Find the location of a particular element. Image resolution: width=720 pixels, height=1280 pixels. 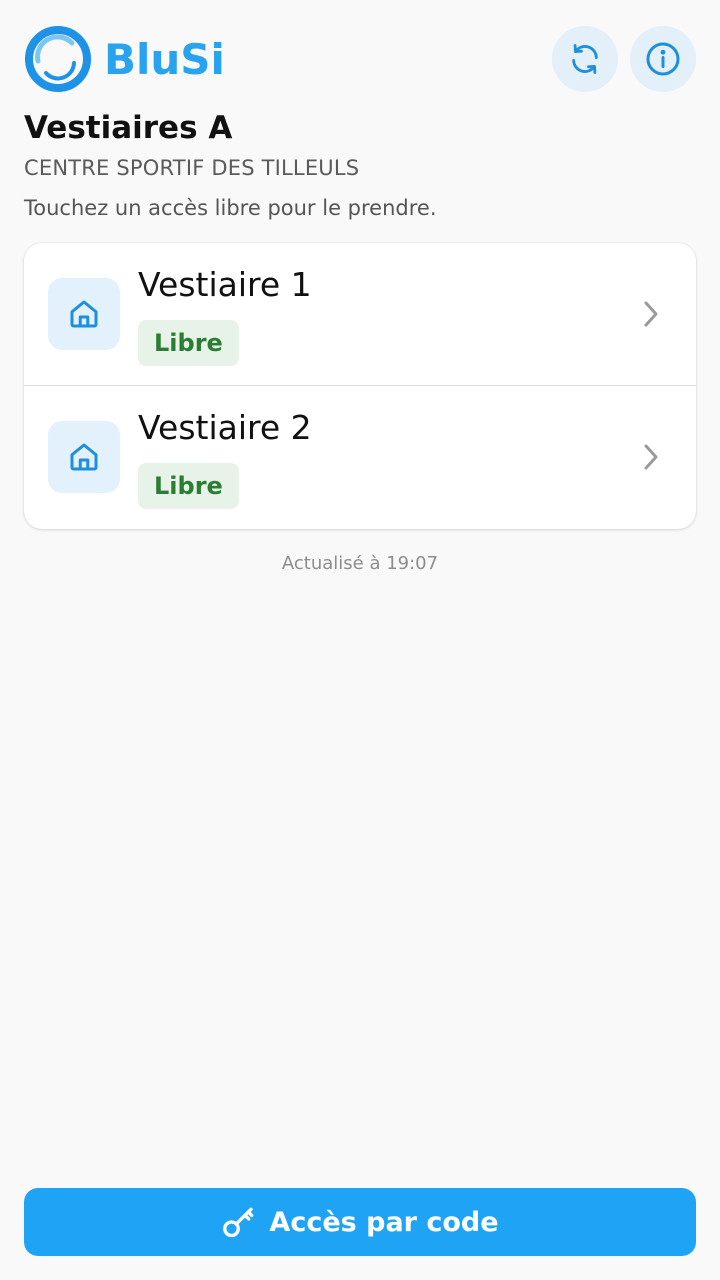

refresh-button is located at coordinates (585, 59).